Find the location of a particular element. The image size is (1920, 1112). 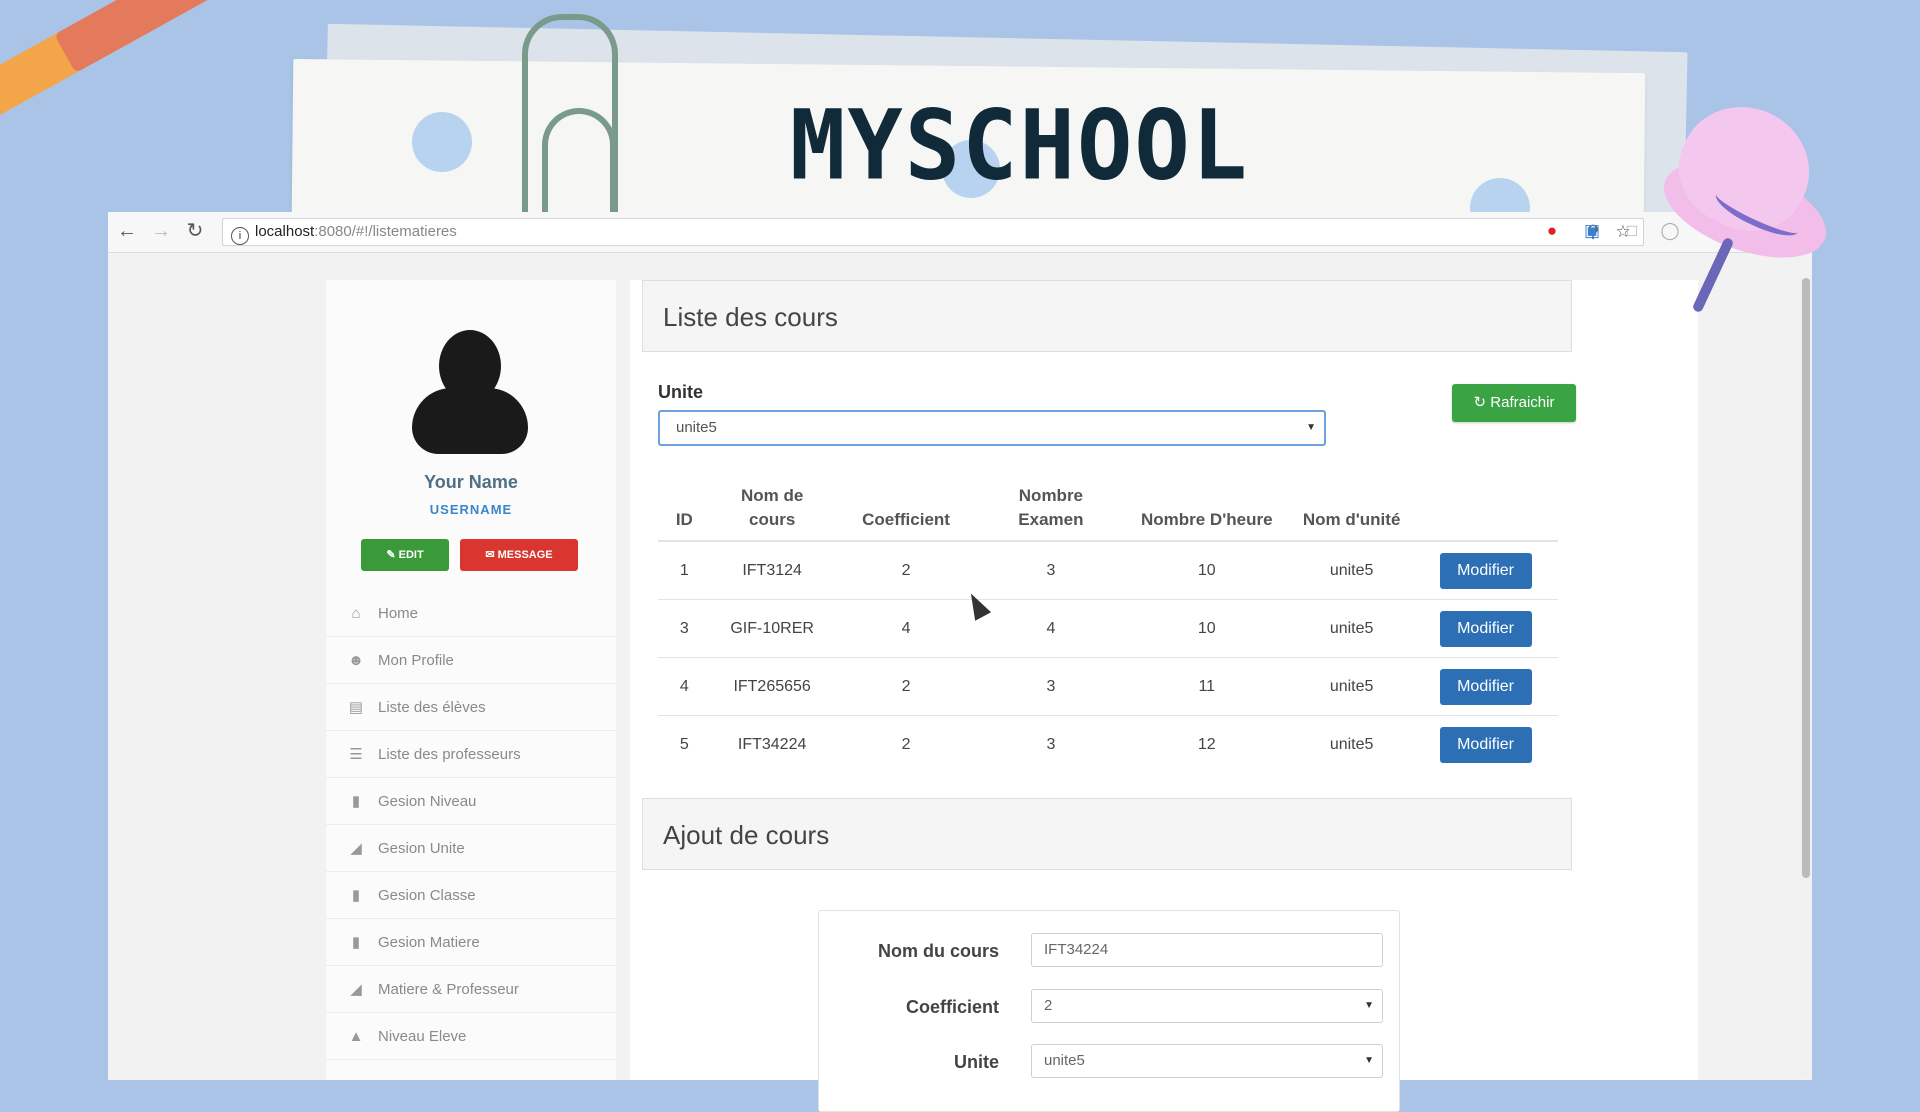

refresh-icon: ↻ is located at coordinates (1482, 402).